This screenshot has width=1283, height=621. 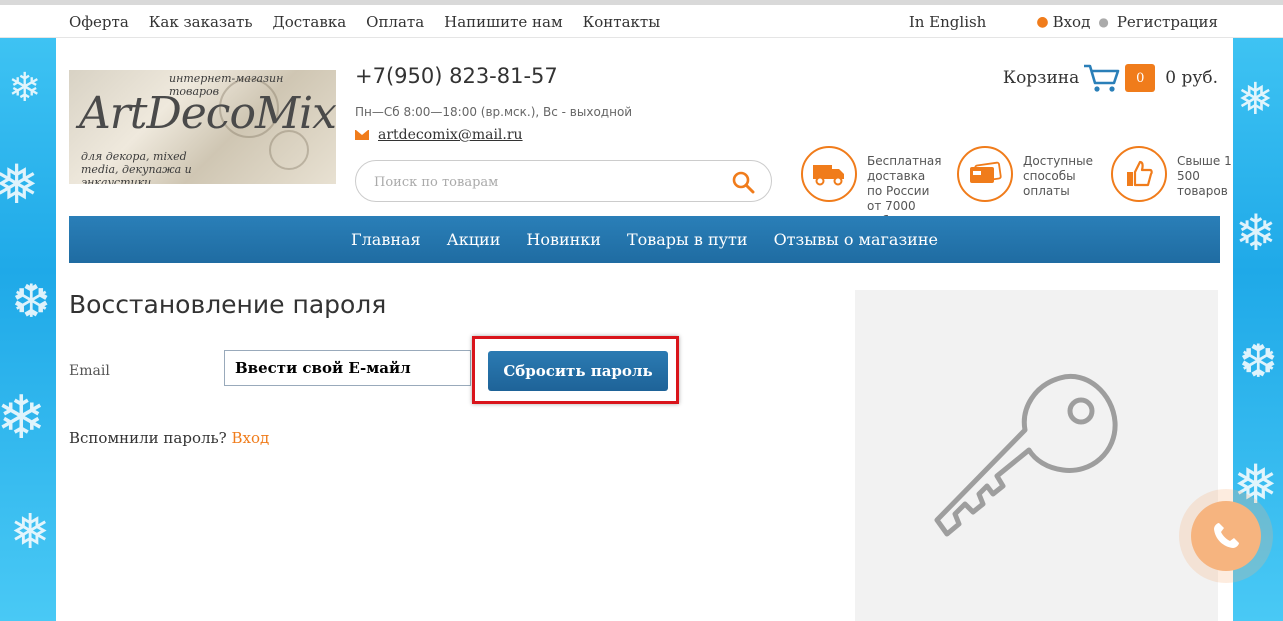 What do you see at coordinates (347, 368) in the screenshot?
I see `email-field` at bounding box center [347, 368].